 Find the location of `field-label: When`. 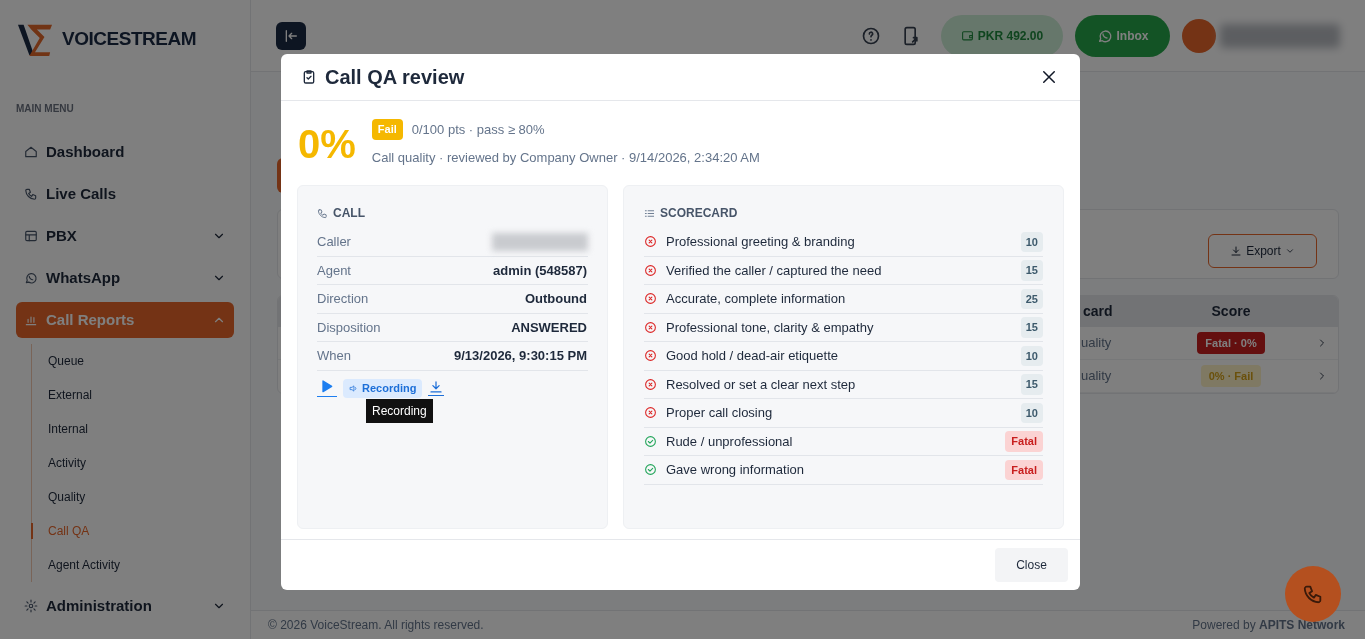

field-label: When is located at coordinates (334, 356).